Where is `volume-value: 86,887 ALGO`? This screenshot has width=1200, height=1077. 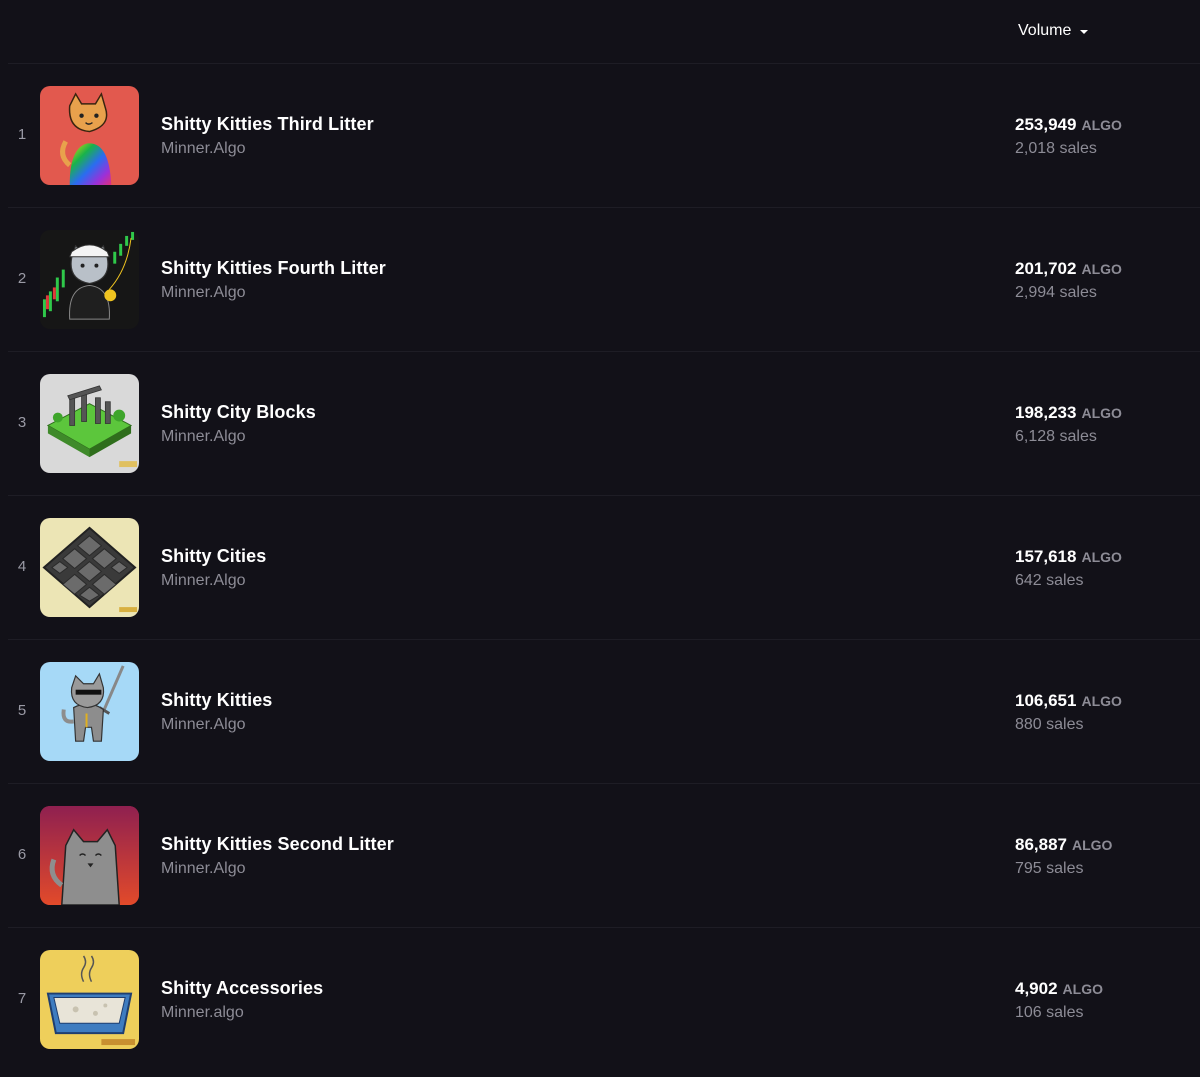
volume-value: 86,887 ALGO is located at coordinates (1063, 845).